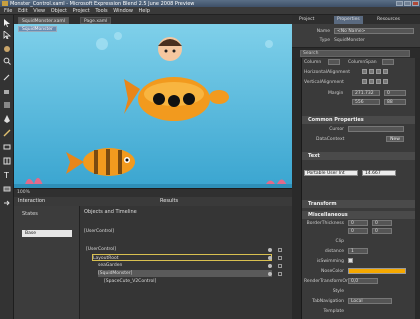 The width and height of the screenshot is (420, 319). I want to click on align-stretch-icon, so click(385, 71).